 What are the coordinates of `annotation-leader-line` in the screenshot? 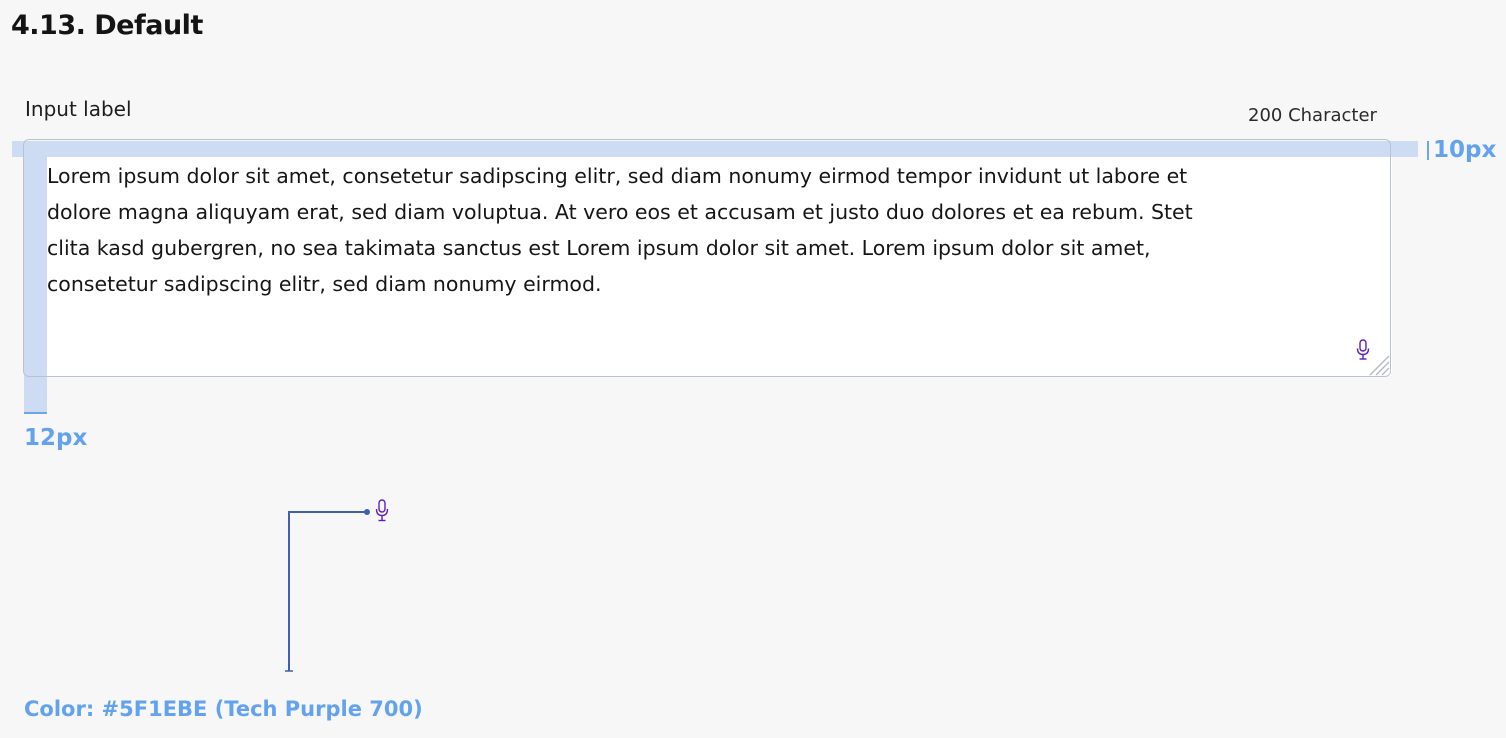 It's located at (335, 590).